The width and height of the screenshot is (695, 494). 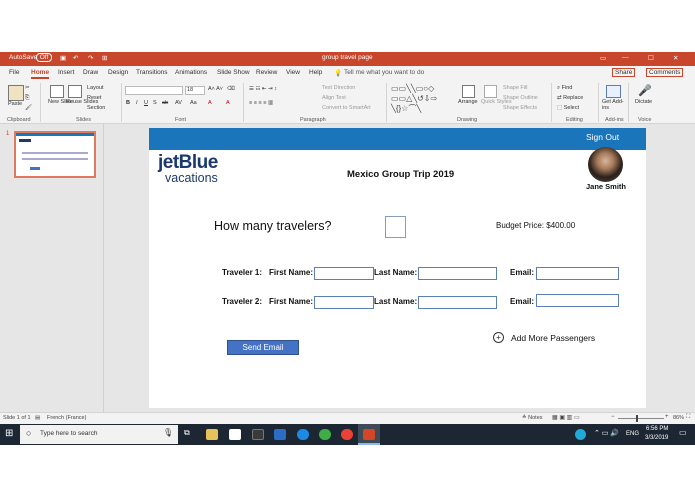 What do you see at coordinates (9, 433) in the screenshot?
I see `windows-start-icon: ⊞` at bounding box center [9, 433].